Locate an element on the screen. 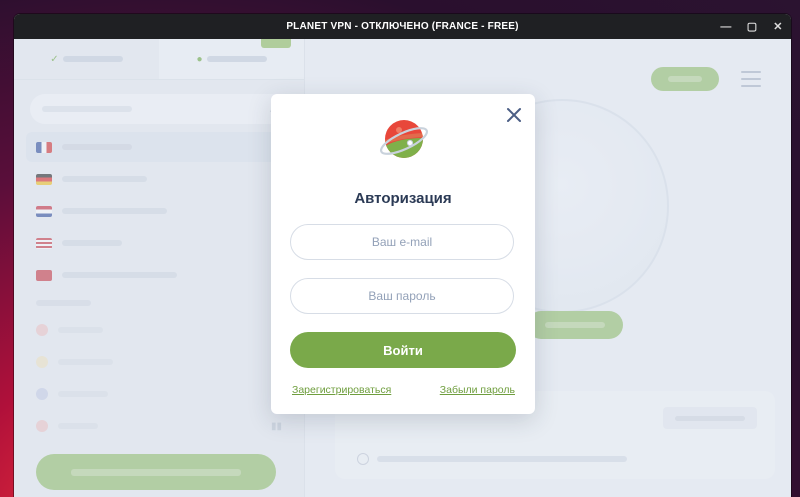 The width and height of the screenshot is (800, 497). maximize-button: ▢ is located at coordinates (752, 26).